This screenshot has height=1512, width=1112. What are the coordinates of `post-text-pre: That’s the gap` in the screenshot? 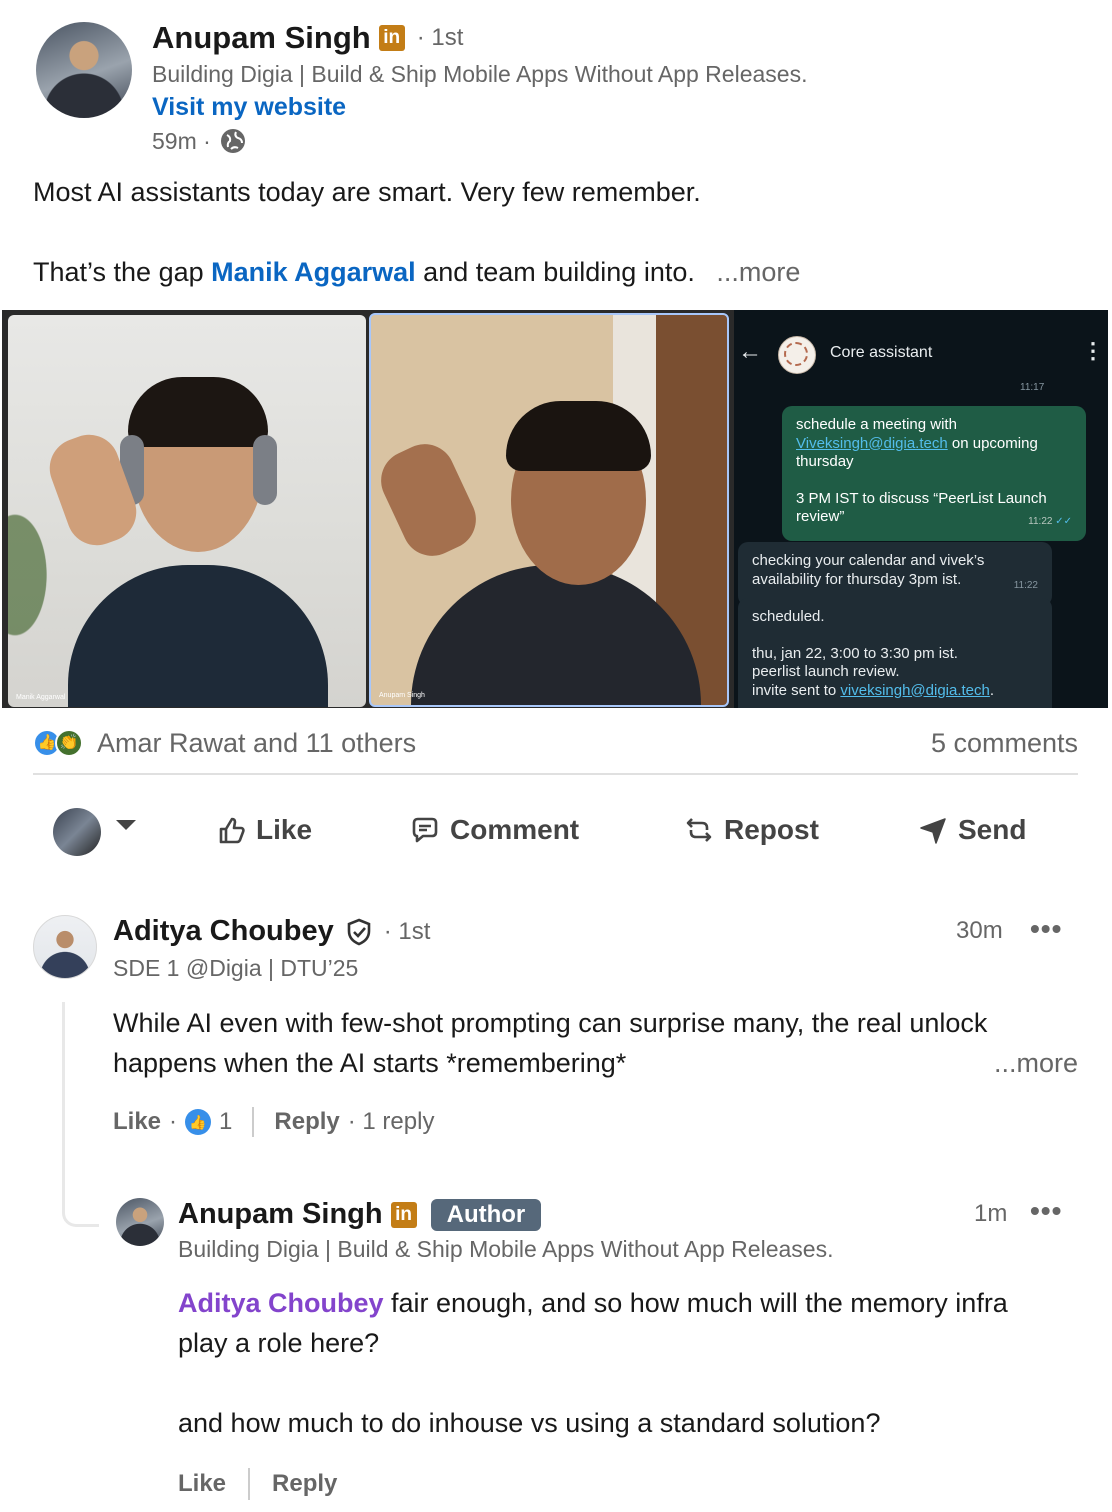 It's located at (122, 272).